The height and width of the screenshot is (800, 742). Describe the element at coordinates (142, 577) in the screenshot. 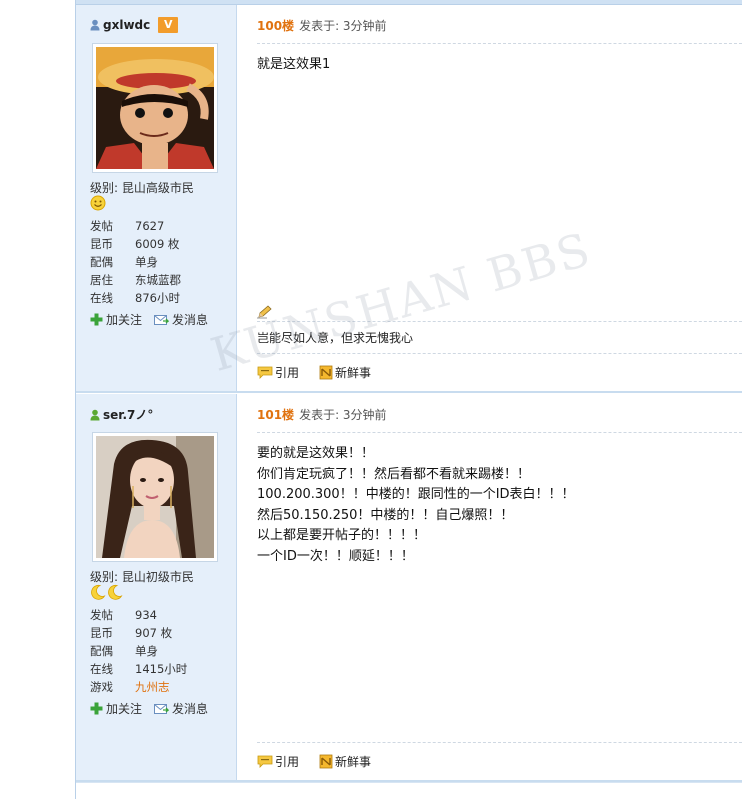

I see `user-level: 级别: 昆山初级市民` at that location.